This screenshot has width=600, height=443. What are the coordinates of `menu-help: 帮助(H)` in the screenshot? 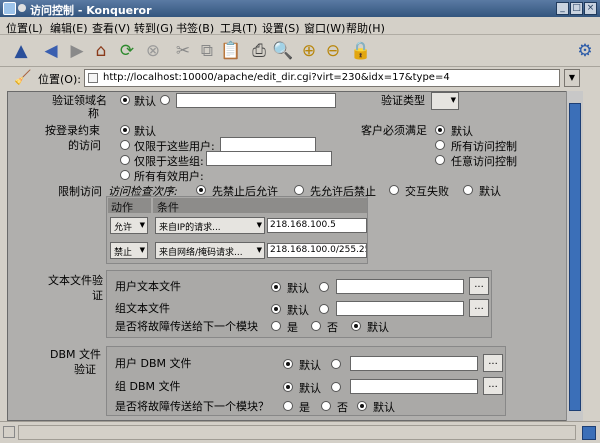 It's located at (365, 28).